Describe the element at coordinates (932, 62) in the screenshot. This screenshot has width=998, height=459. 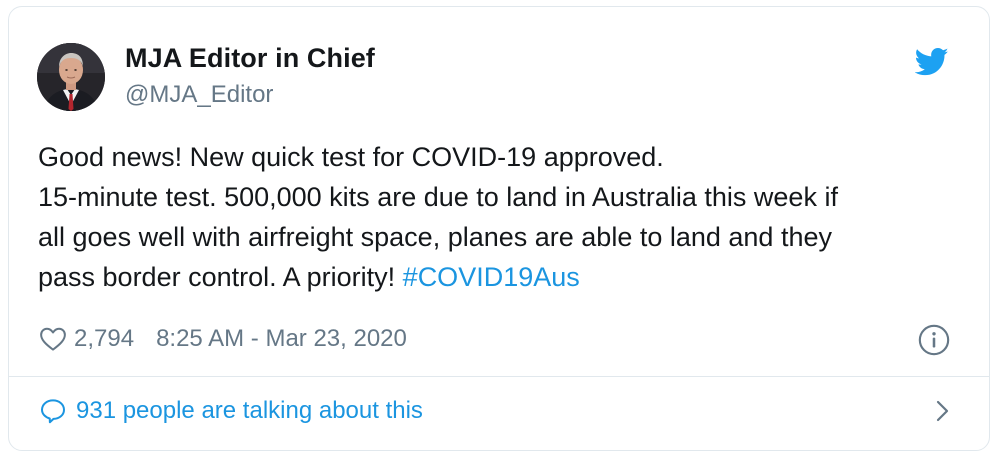
I see `twitter-bird-icon` at that location.